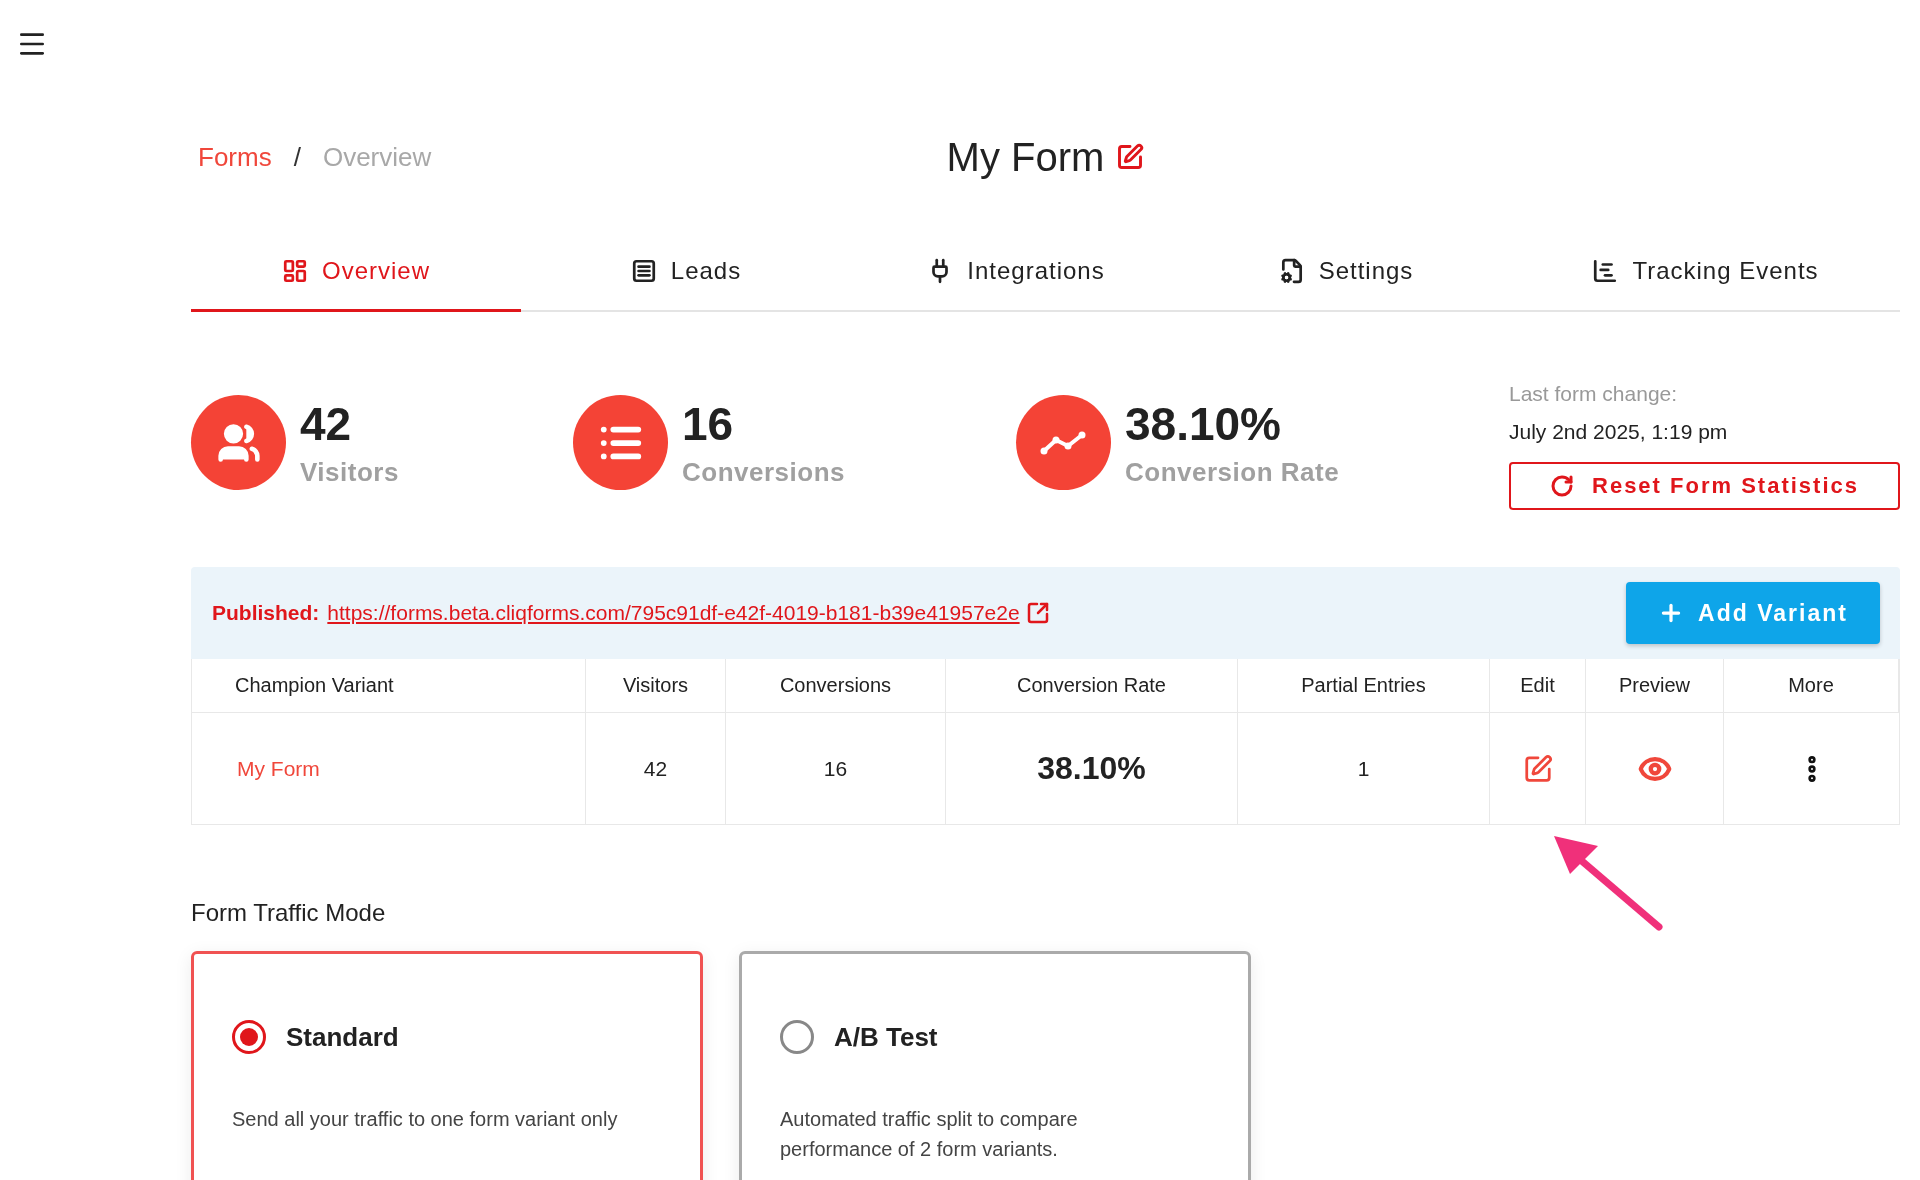  What do you see at coordinates (708, 424) in the screenshot?
I see `stat-value: 16` at bounding box center [708, 424].